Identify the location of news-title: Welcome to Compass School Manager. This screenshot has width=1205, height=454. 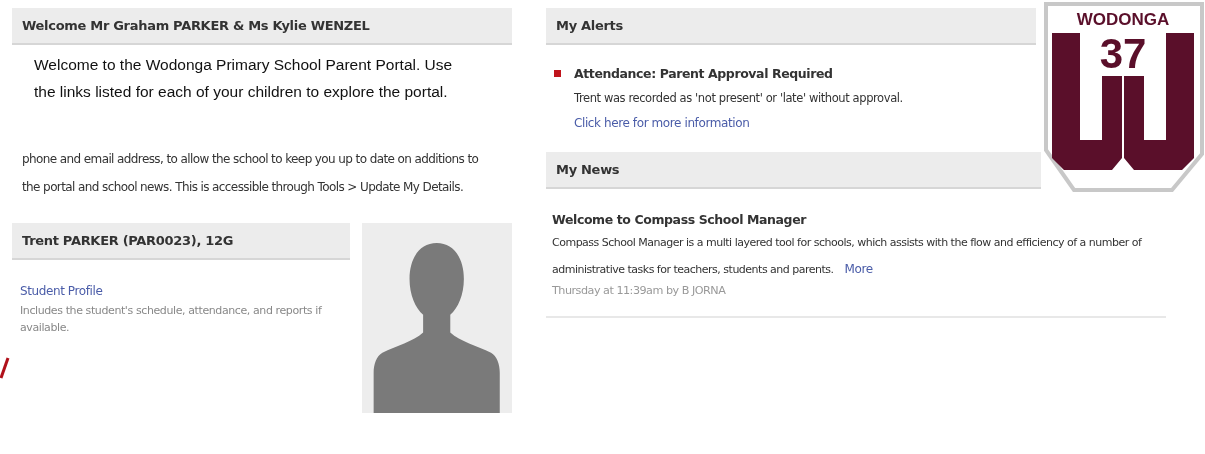
(680, 220).